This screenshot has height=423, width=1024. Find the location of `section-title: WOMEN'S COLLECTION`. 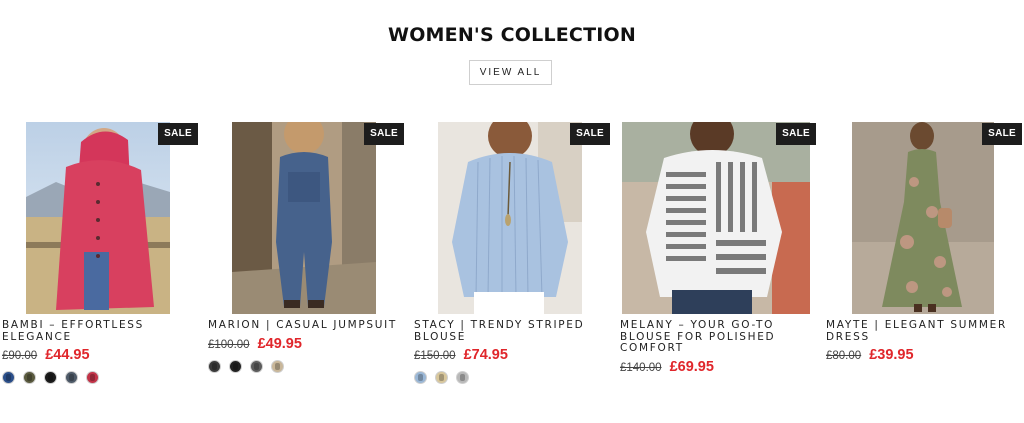

section-title: WOMEN'S COLLECTION is located at coordinates (512, 35).